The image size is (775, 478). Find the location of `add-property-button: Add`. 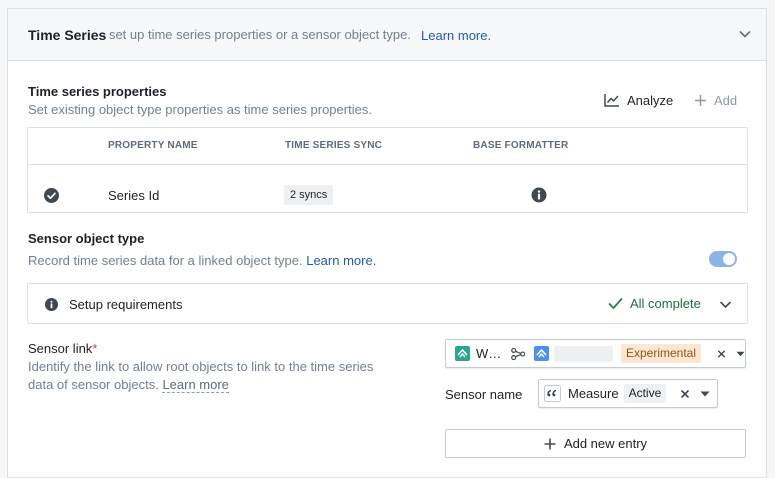

add-property-button: Add is located at coordinates (715, 100).